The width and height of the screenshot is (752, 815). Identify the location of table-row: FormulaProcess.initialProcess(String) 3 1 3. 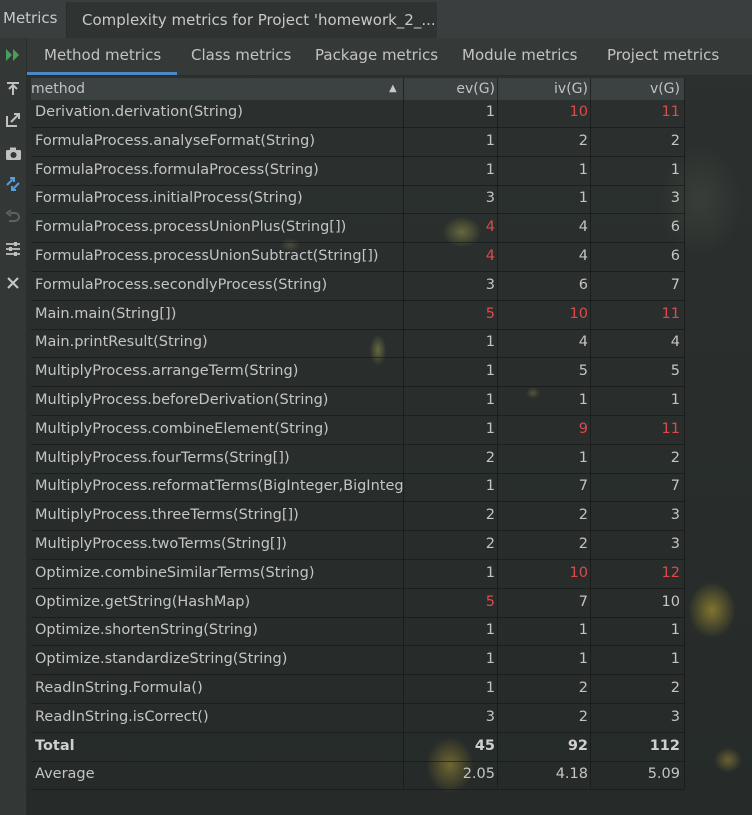
(358, 199).